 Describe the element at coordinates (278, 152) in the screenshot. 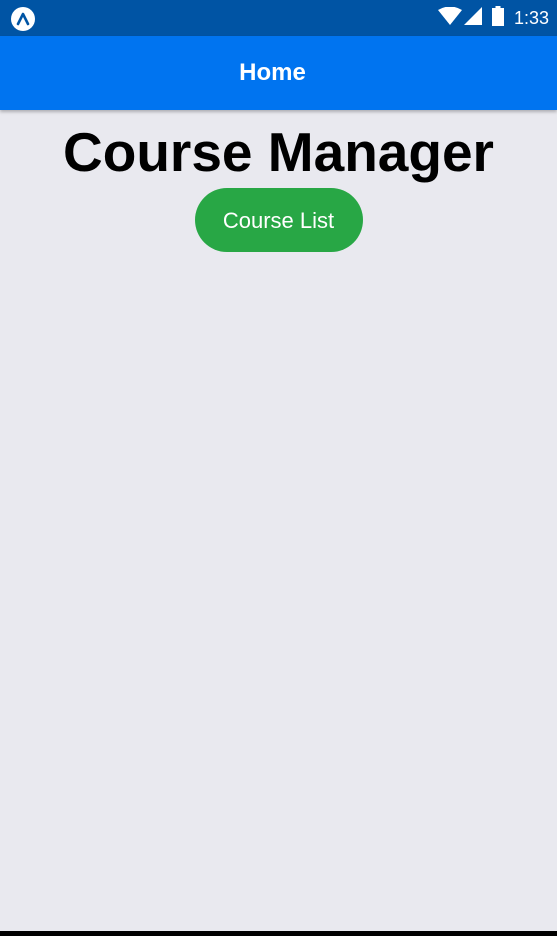

I see `page-title: Course Manager` at that location.